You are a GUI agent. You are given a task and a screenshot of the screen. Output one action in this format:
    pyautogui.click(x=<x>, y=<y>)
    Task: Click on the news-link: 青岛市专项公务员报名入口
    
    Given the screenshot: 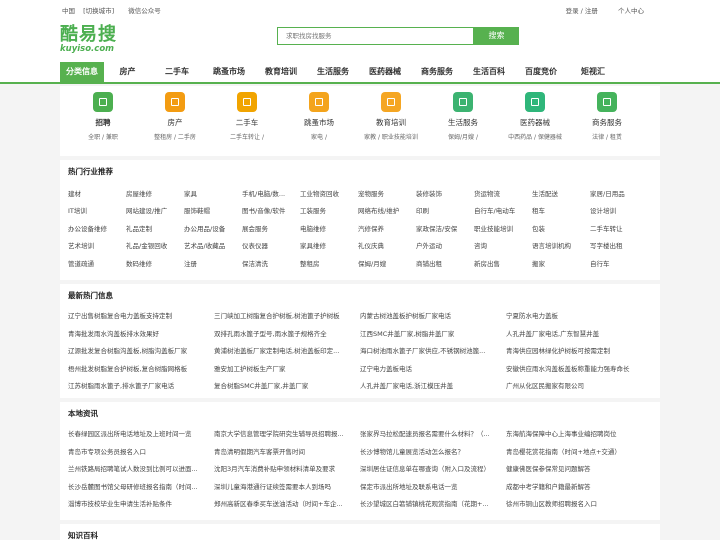 What is the action you would take?
    pyautogui.click(x=141, y=451)
    